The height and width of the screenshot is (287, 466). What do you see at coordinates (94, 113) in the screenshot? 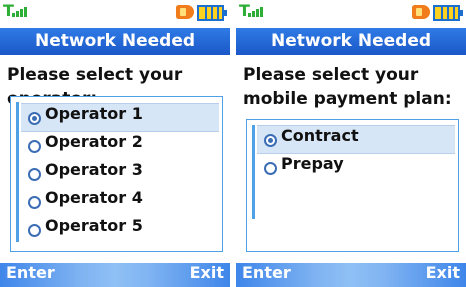
I see `option-label: Operator 1` at bounding box center [94, 113].